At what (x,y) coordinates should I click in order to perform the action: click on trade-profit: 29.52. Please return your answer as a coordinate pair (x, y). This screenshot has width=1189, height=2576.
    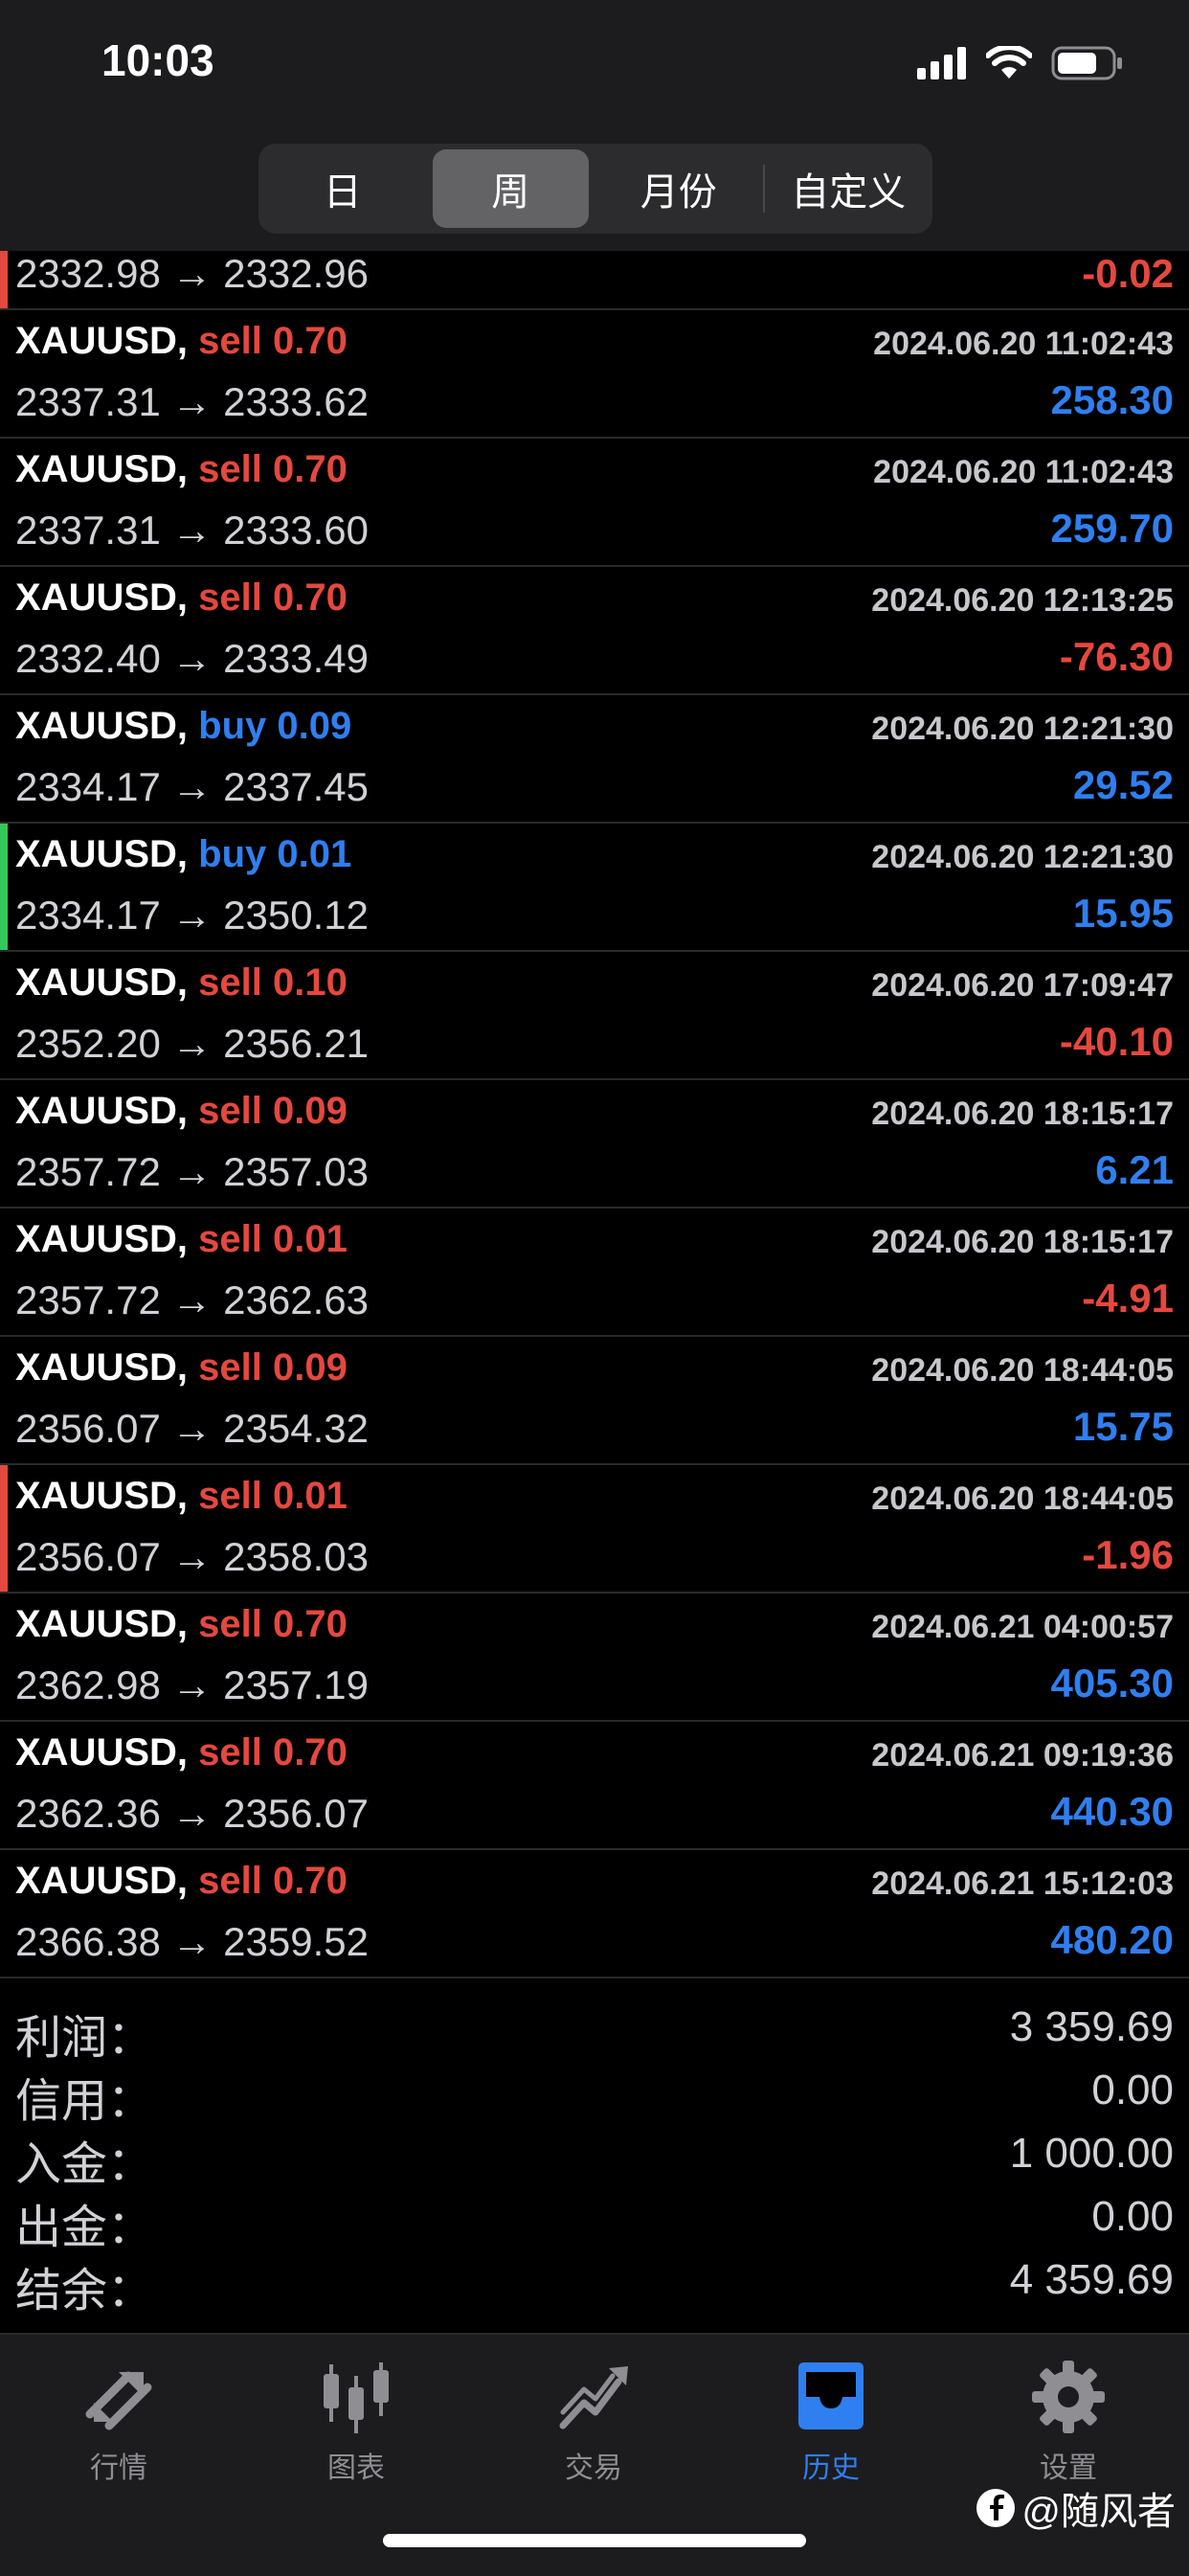
    Looking at the image, I should click on (1123, 784).